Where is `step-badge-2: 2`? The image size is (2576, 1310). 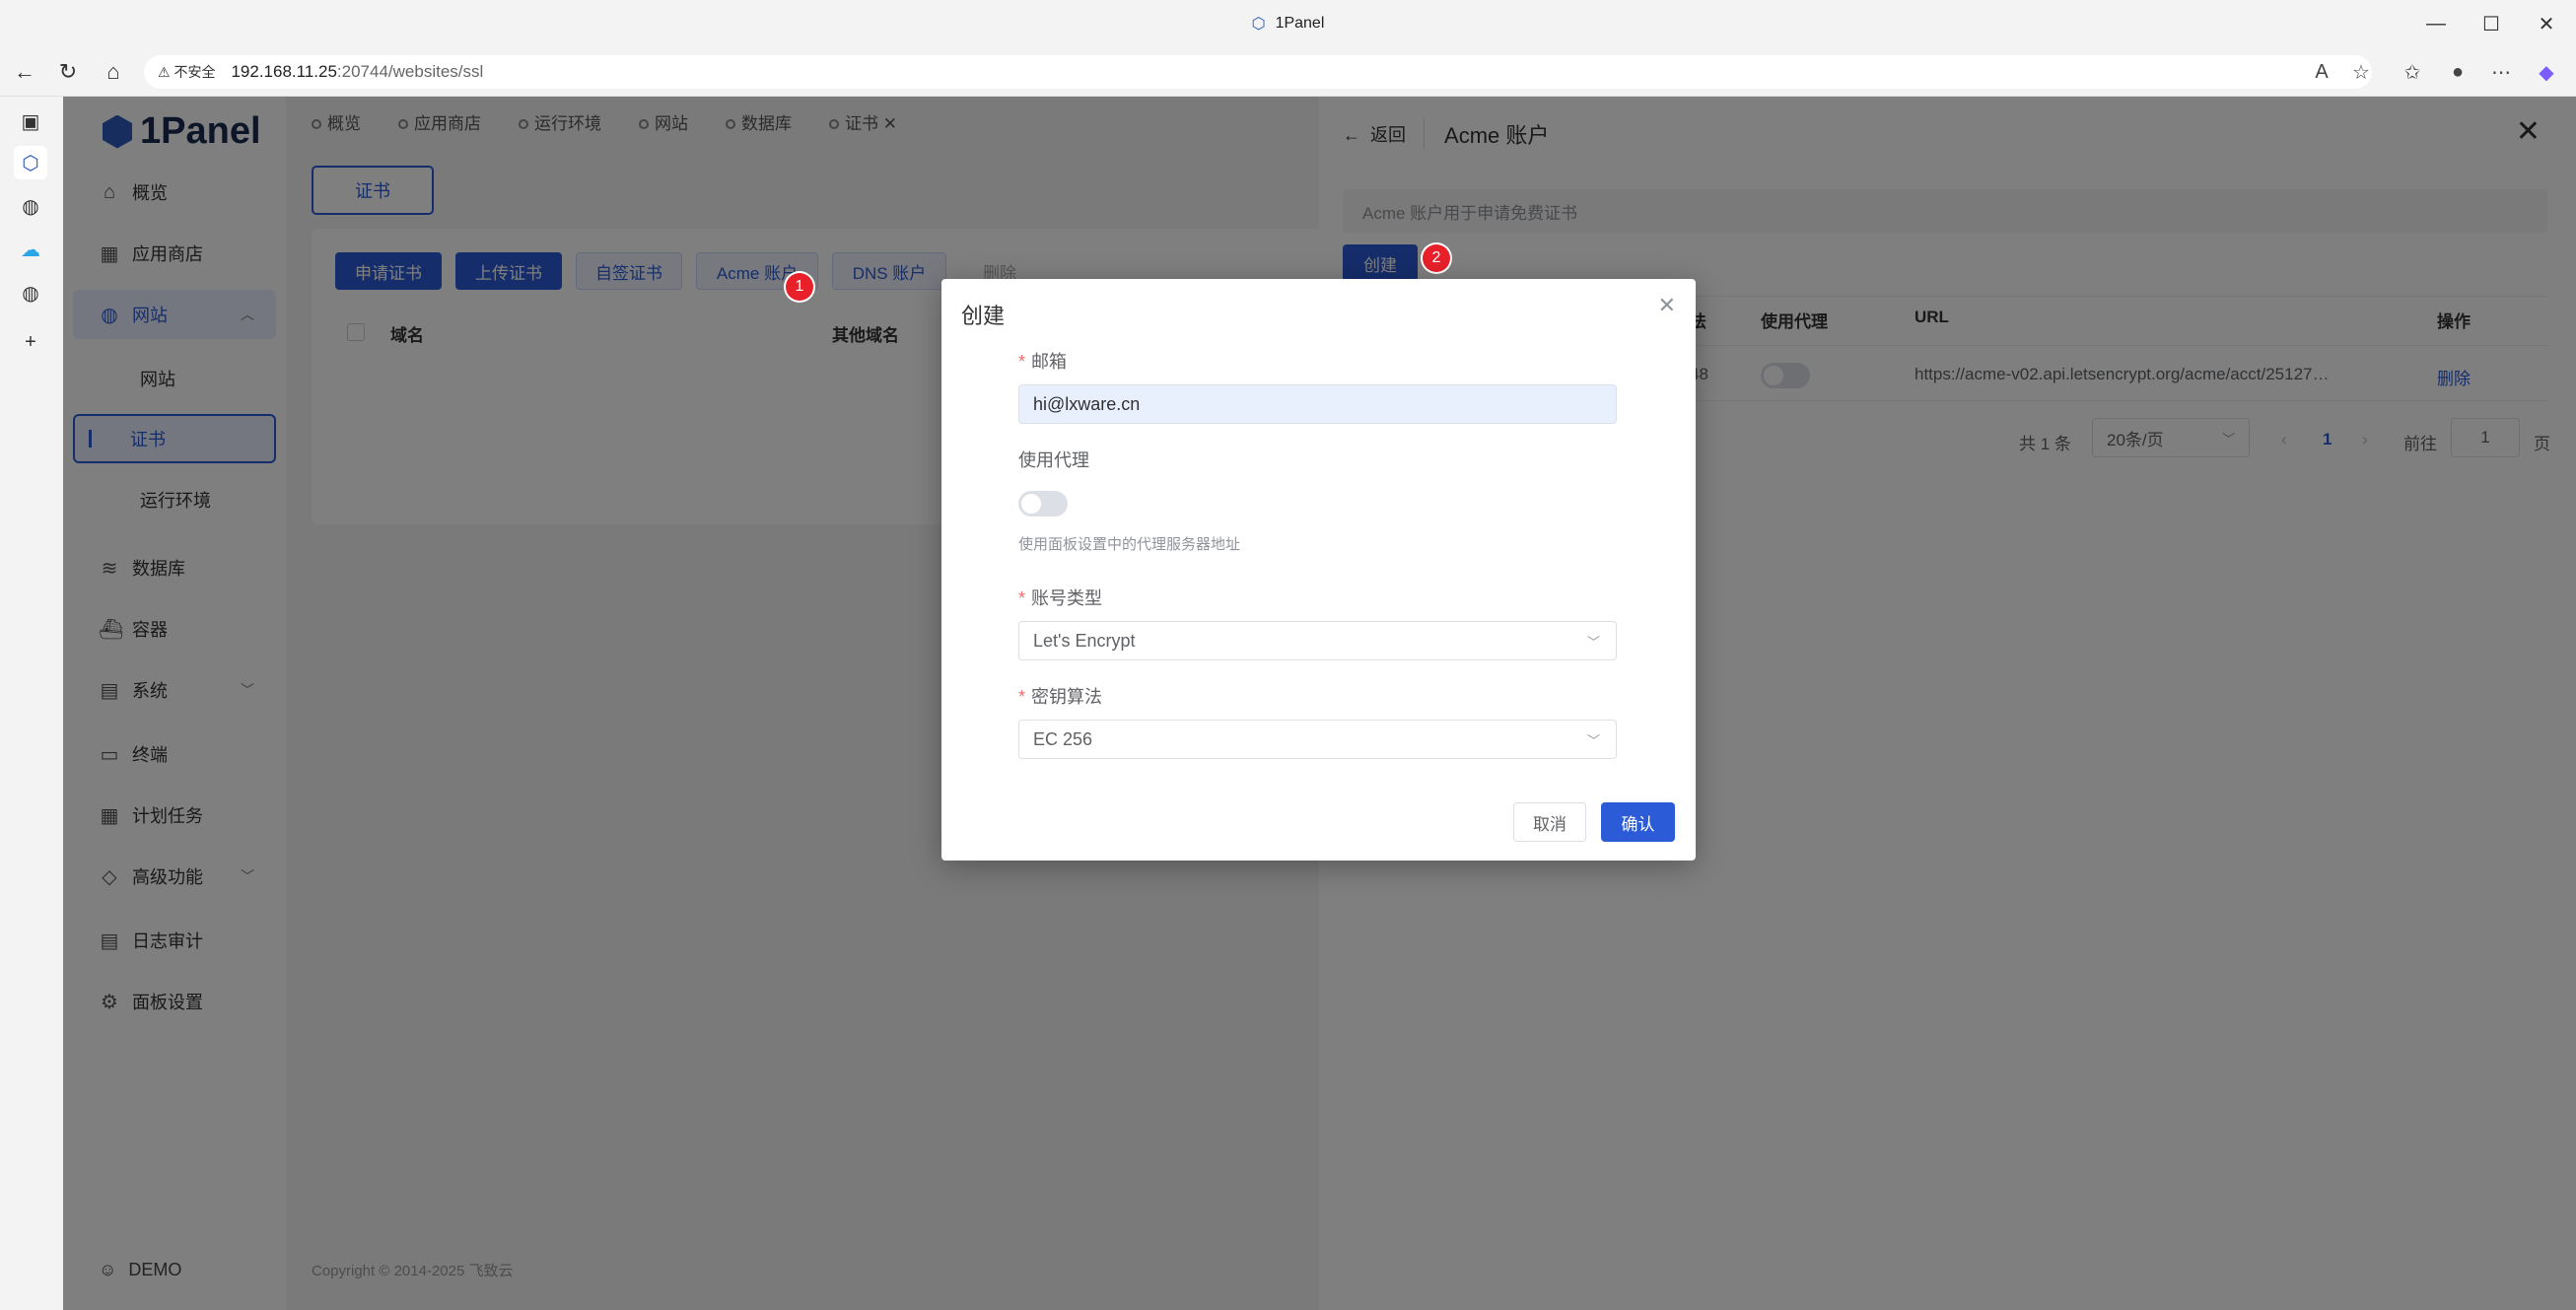
step-badge-2: 2 is located at coordinates (1437, 258).